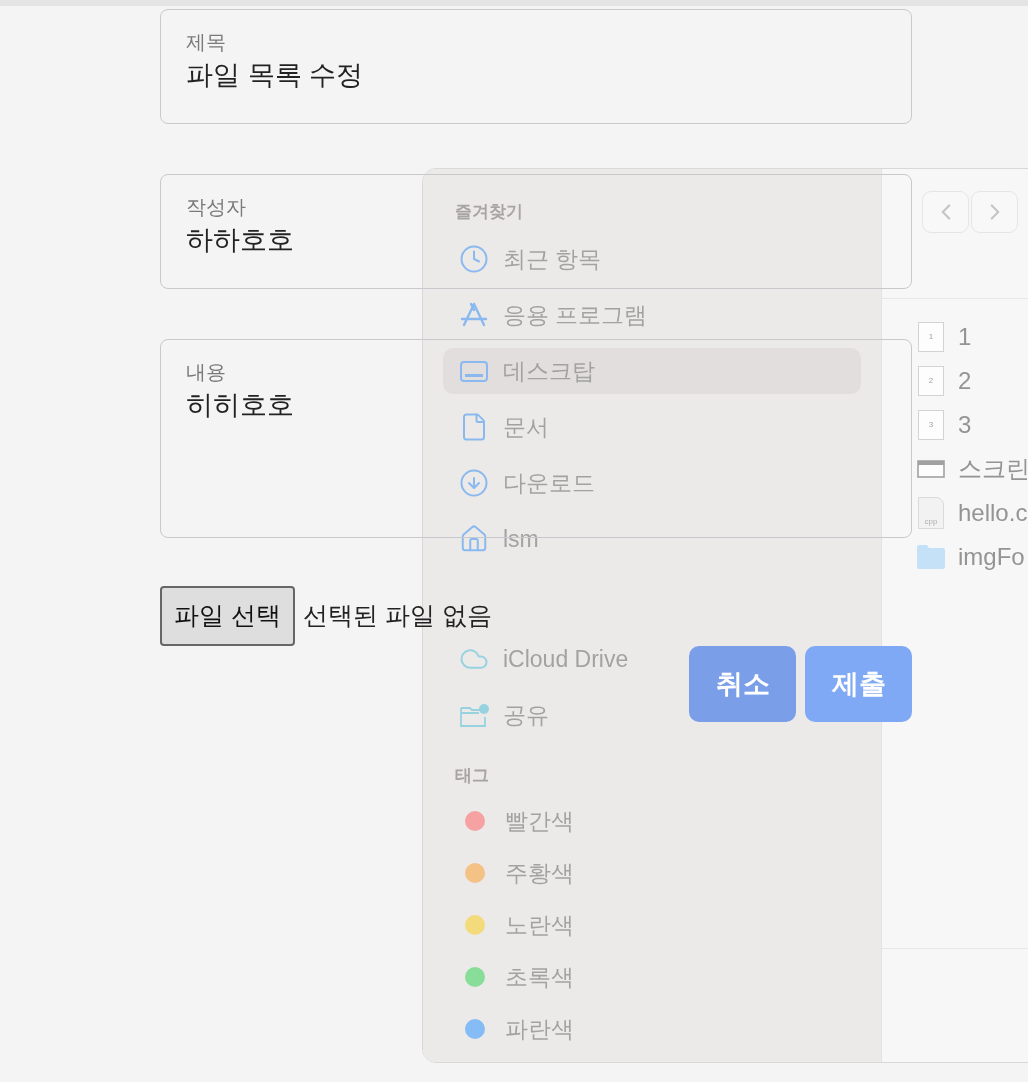 This screenshot has width=1028, height=1082. Describe the element at coordinates (931, 337) in the screenshot. I see `page-thumbnail-icon: 1` at that location.